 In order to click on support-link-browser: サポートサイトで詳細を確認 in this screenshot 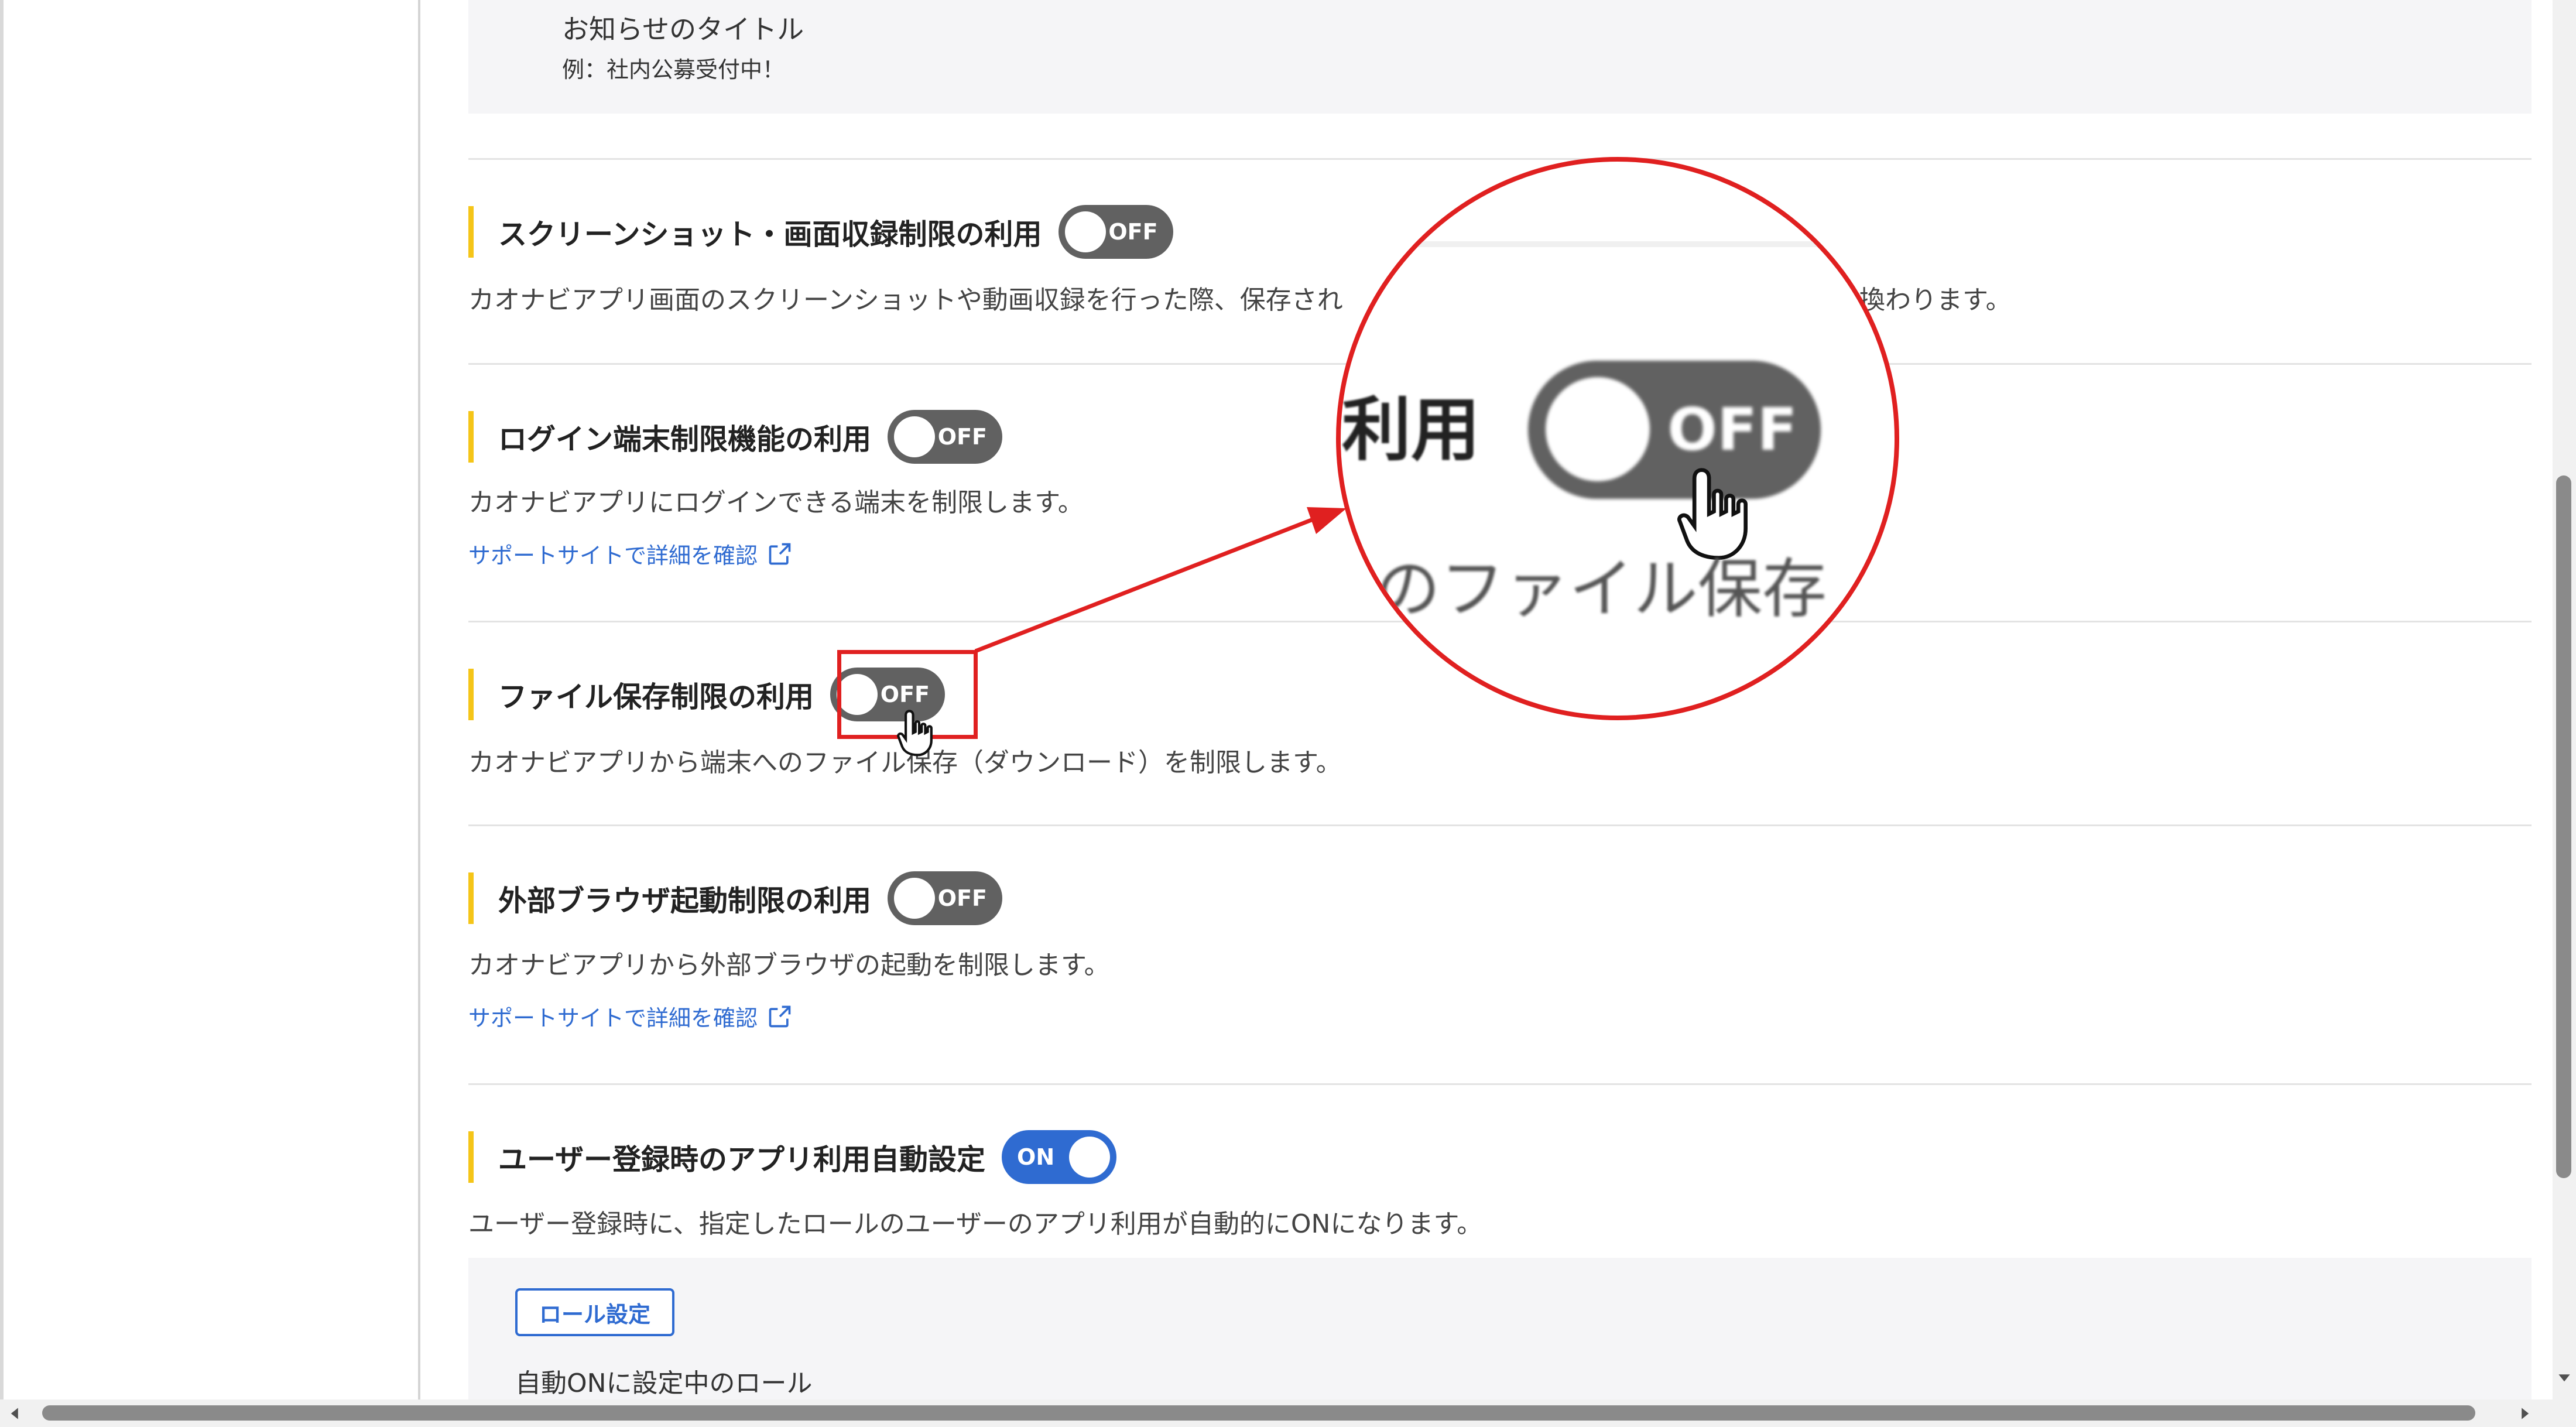, I will do `click(630, 1016)`.